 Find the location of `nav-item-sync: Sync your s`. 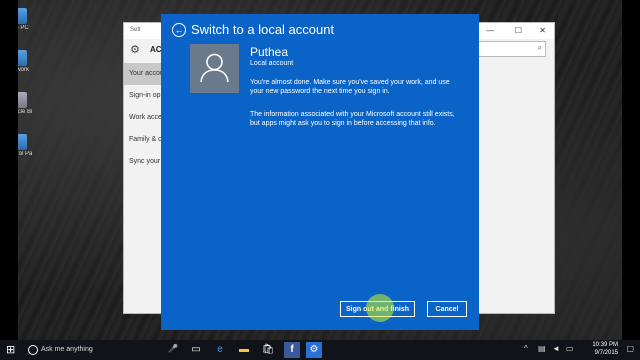

nav-item-sync: Sync your s is located at coordinates (144, 162).